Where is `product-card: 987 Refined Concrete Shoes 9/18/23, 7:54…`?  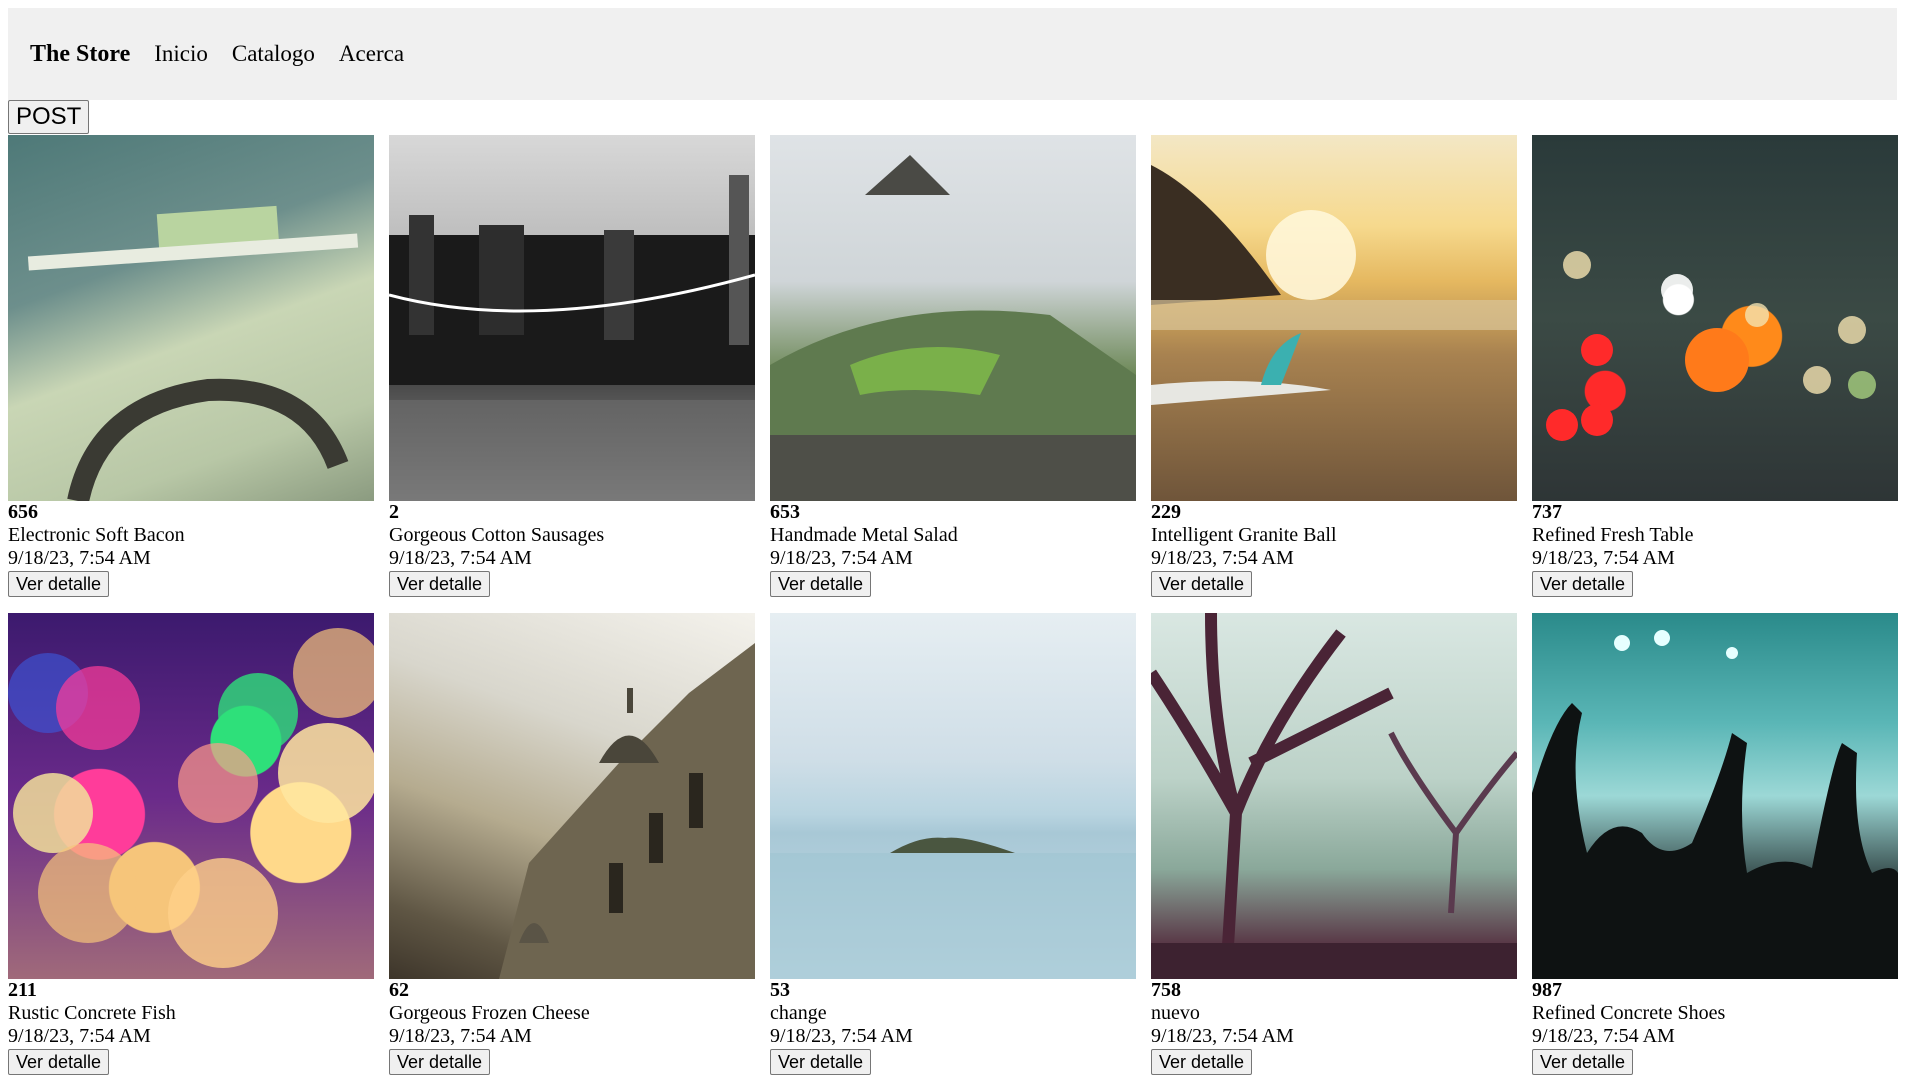
product-card: 987 Refined Concrete Shoes 9/18/23, 7:54… is located at coordinates (1715, 844).